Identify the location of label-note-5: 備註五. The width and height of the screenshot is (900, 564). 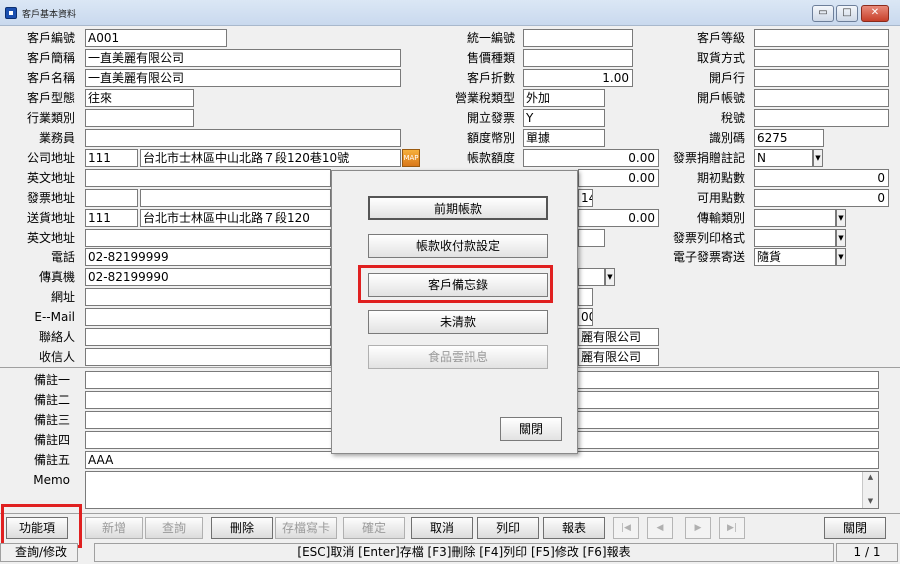
(51, 460).